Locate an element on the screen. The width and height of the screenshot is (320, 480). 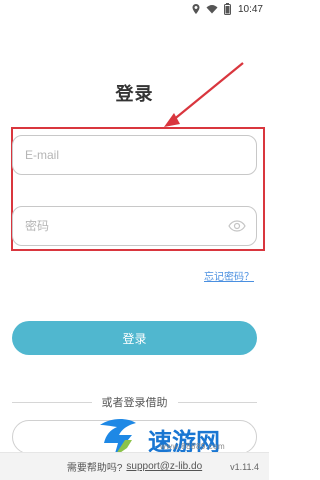
forgot-password-link: 忘记密码？ is located at coordinates (229, 275).